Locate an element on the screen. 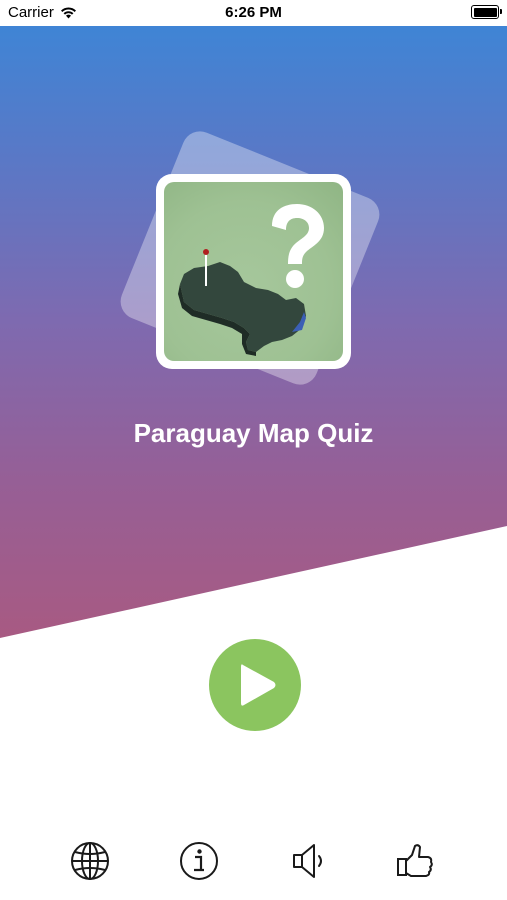 Image resolution: width=507 pixels, height=900 pixels. question-mark-icon is located at coordinates (298, 246).